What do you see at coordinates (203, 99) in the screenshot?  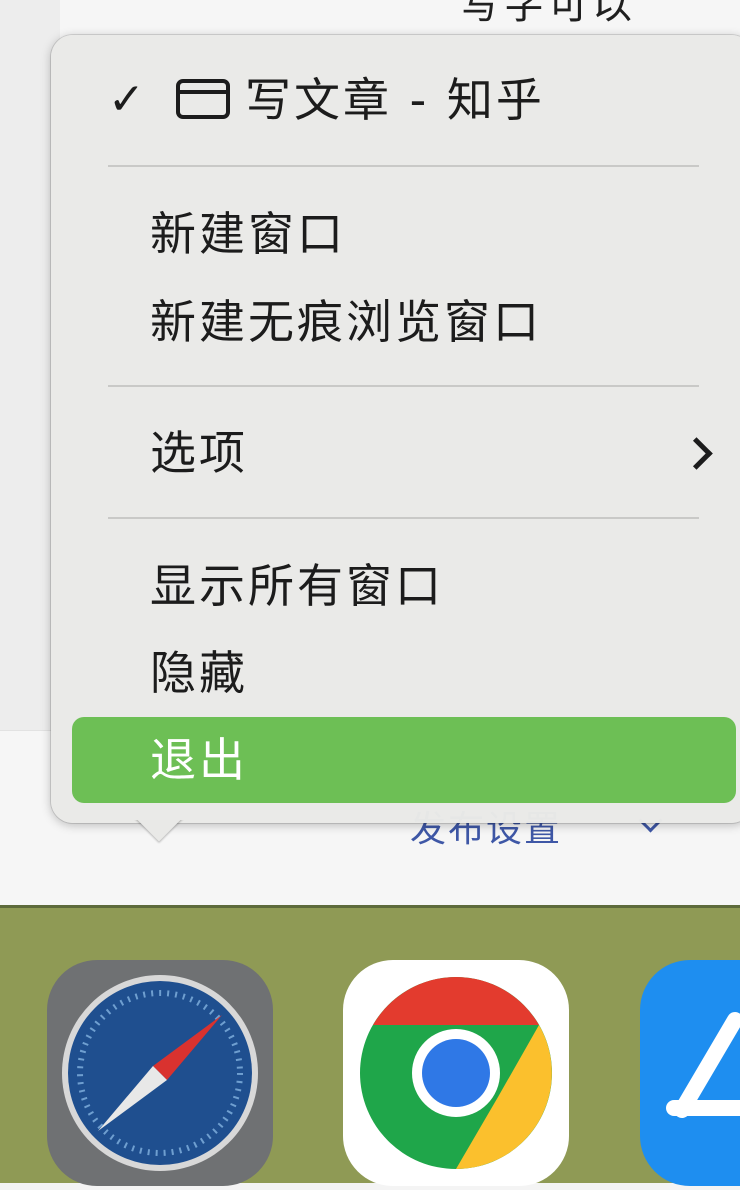 I see `window-icon` at bounding box center [203, 99].